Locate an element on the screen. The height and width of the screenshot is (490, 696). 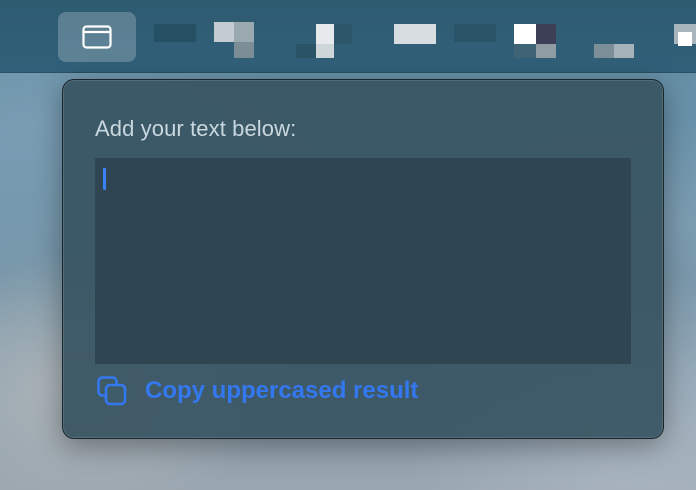
window-icon is located at coordinates (97, 37).